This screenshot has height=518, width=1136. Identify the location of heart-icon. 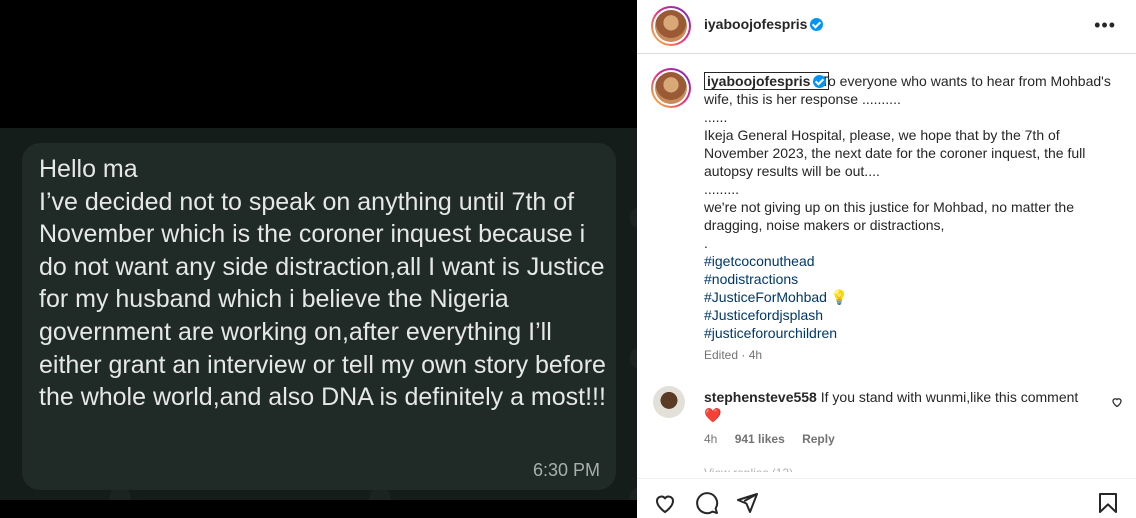
(665, 503).